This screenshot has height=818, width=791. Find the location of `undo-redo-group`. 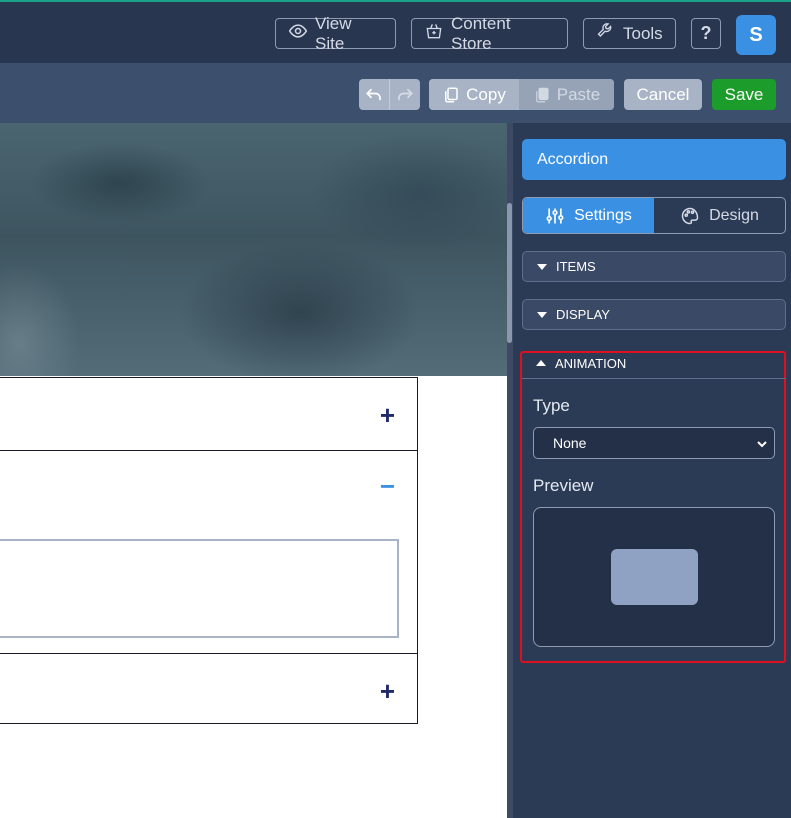

undo-redo-group is located at coordinates (389, 94).